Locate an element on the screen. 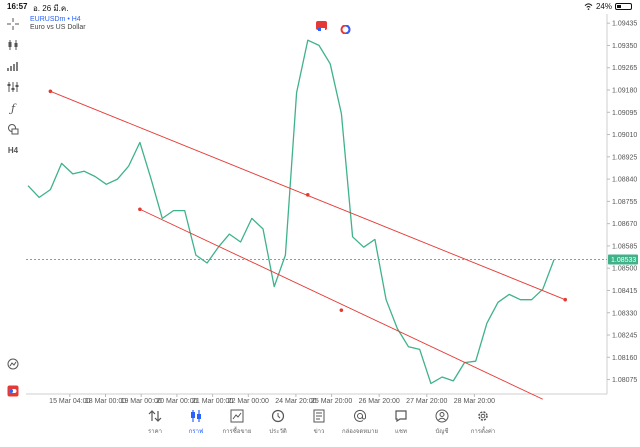 The width and height of the screenshot is (640, 447). price-tick-label: 1.08670 is located at coordinates (624, 224).